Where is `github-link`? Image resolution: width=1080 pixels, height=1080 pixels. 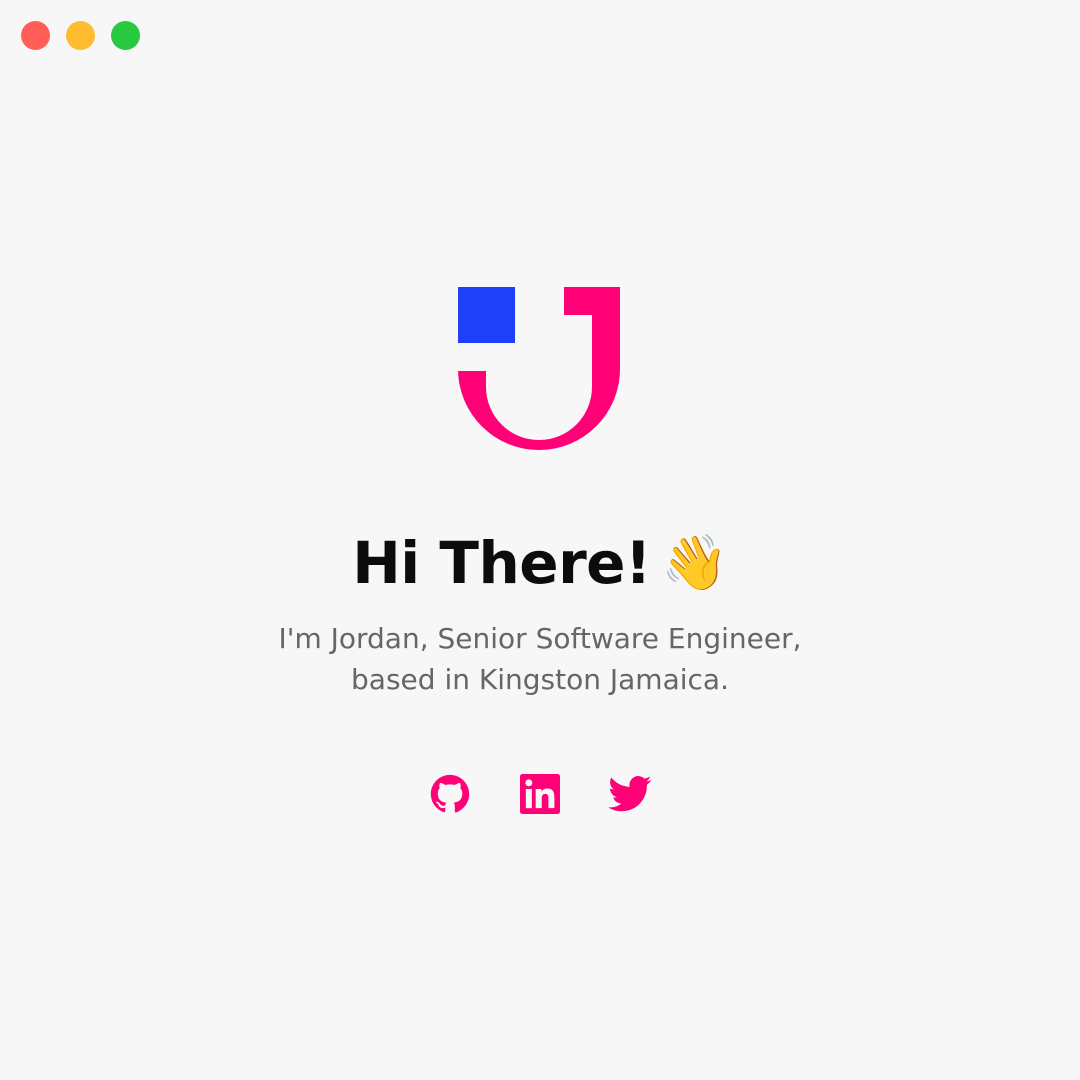 github-link is located at coordinates (450, 794).